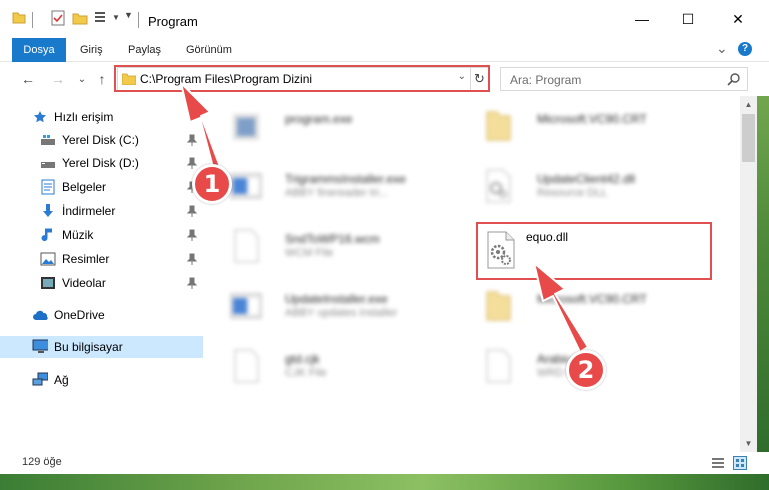 The image size is (769, 490). I want to click on sidebar-item-this-pc: Bu bilgisayar, so click(101, 347).